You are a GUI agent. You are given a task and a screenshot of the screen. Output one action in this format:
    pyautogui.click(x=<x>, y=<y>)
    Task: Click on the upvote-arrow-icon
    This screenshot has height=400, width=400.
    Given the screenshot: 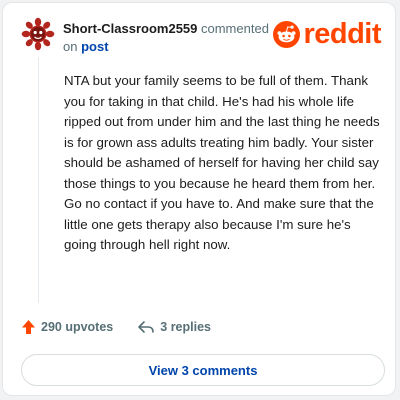 What is the action you would take?
    pyautogui.click(x=28, y=327)
    